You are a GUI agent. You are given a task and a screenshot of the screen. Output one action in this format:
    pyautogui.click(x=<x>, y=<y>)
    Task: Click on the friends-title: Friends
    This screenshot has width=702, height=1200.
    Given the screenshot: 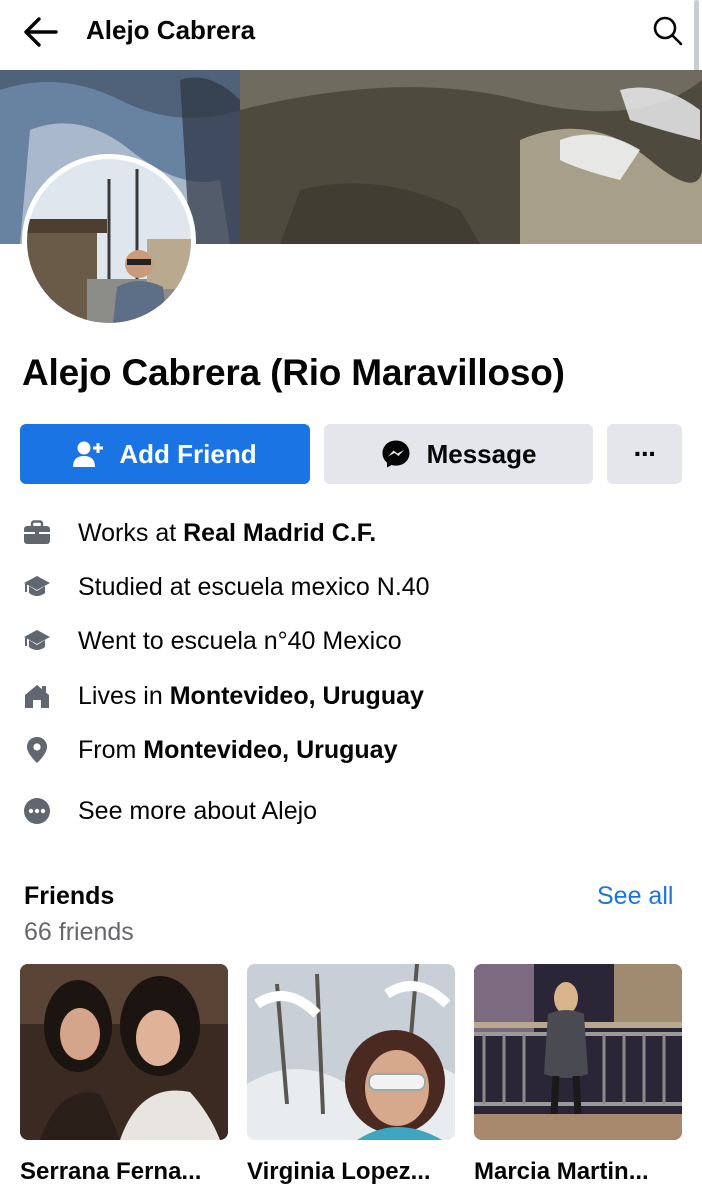 What is the action you would take?
    pyautogui.click(x=69, y=896)
    